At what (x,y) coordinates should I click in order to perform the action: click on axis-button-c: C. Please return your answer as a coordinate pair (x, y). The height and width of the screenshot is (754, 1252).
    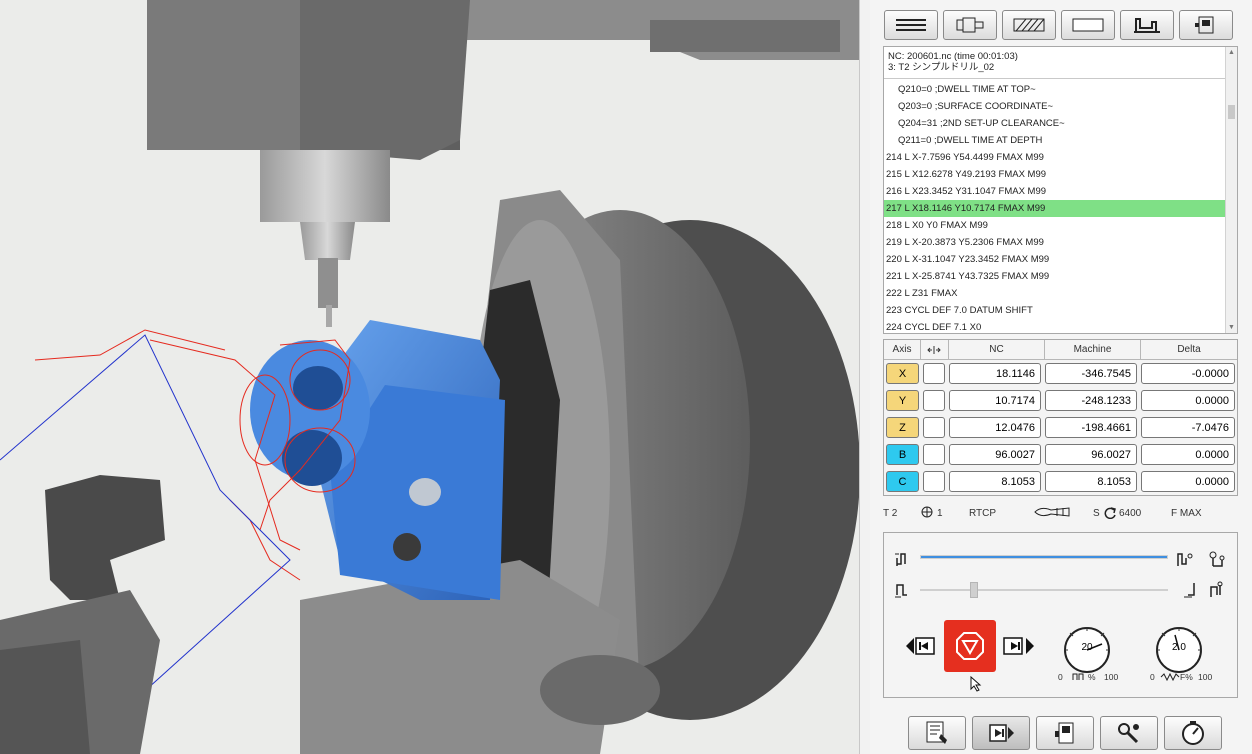
    Looking at the image, I should click on (902, 481).